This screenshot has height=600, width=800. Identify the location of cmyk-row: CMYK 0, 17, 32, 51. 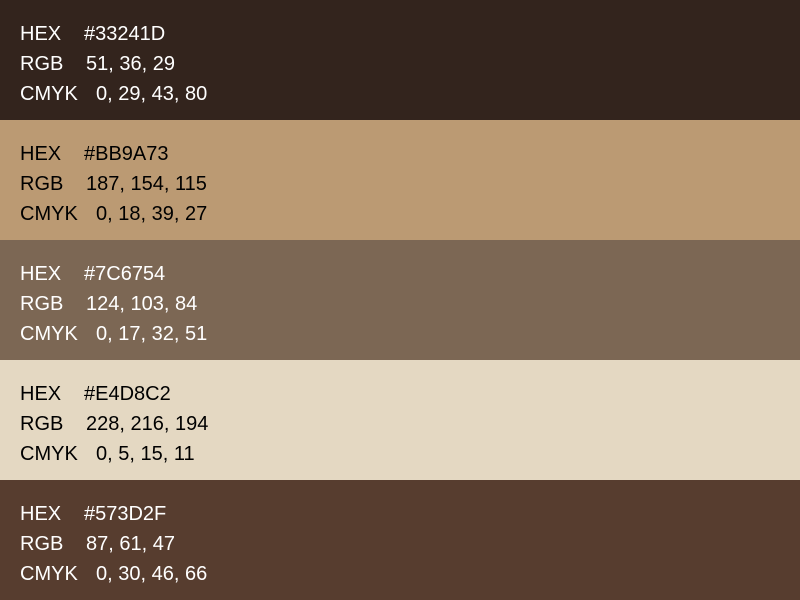
(410, 334).